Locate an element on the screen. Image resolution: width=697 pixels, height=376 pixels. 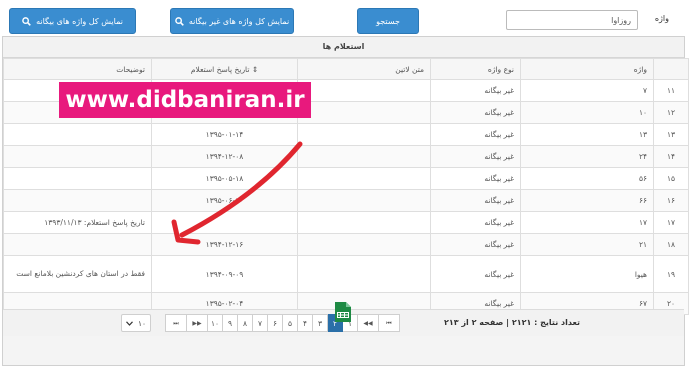
page-5-button: ۵ is located at coordinates (290, 323).